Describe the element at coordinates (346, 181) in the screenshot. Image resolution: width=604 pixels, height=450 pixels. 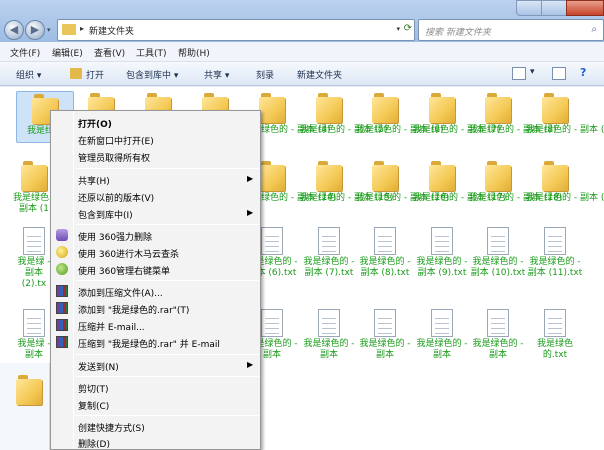
I see `folder-item: 我是绿色的 - 副本 (15)` at that location.